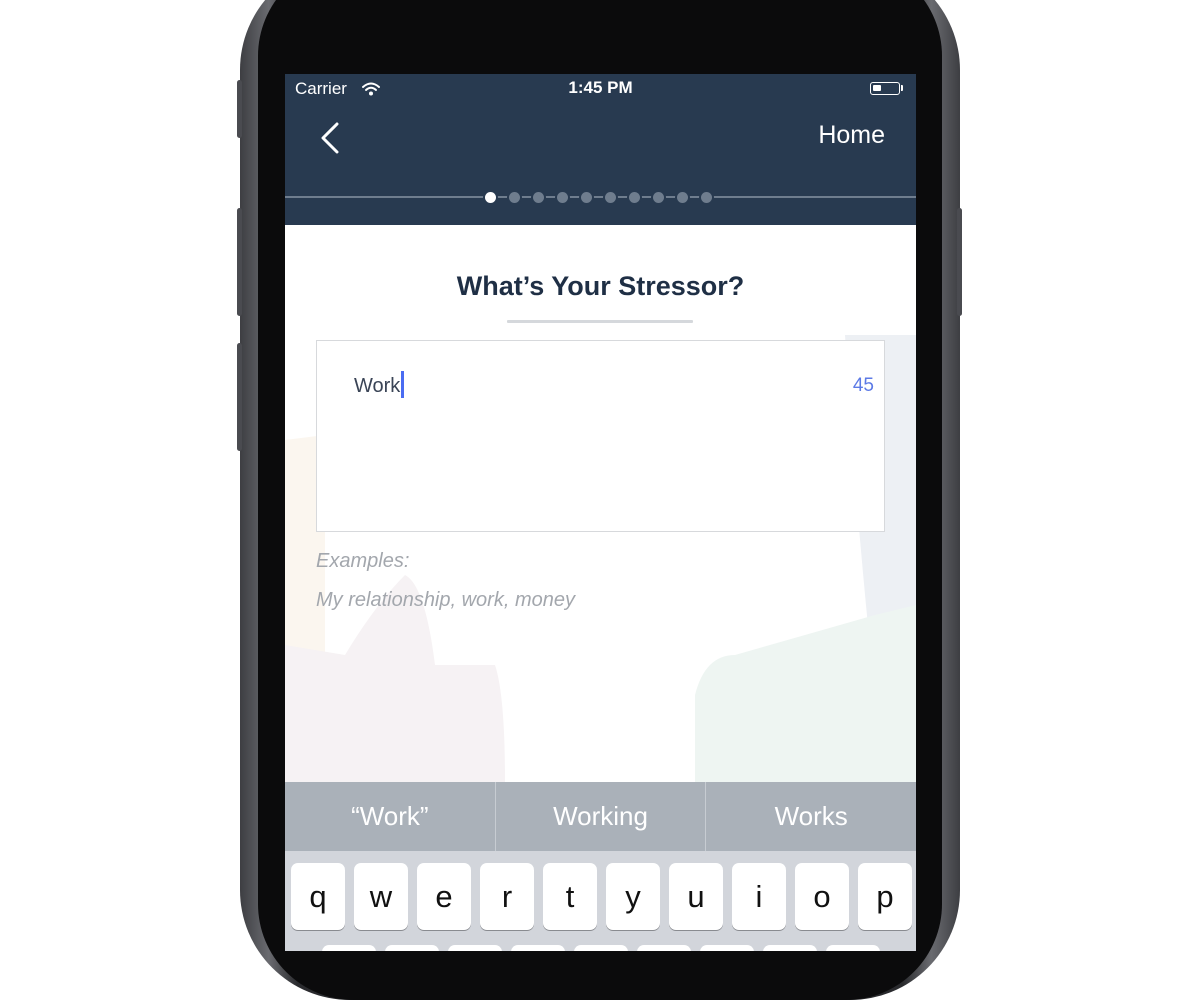  Describe the element at coordinates (239, 397) in the screenshot. I see `volume-down-button` at that location.